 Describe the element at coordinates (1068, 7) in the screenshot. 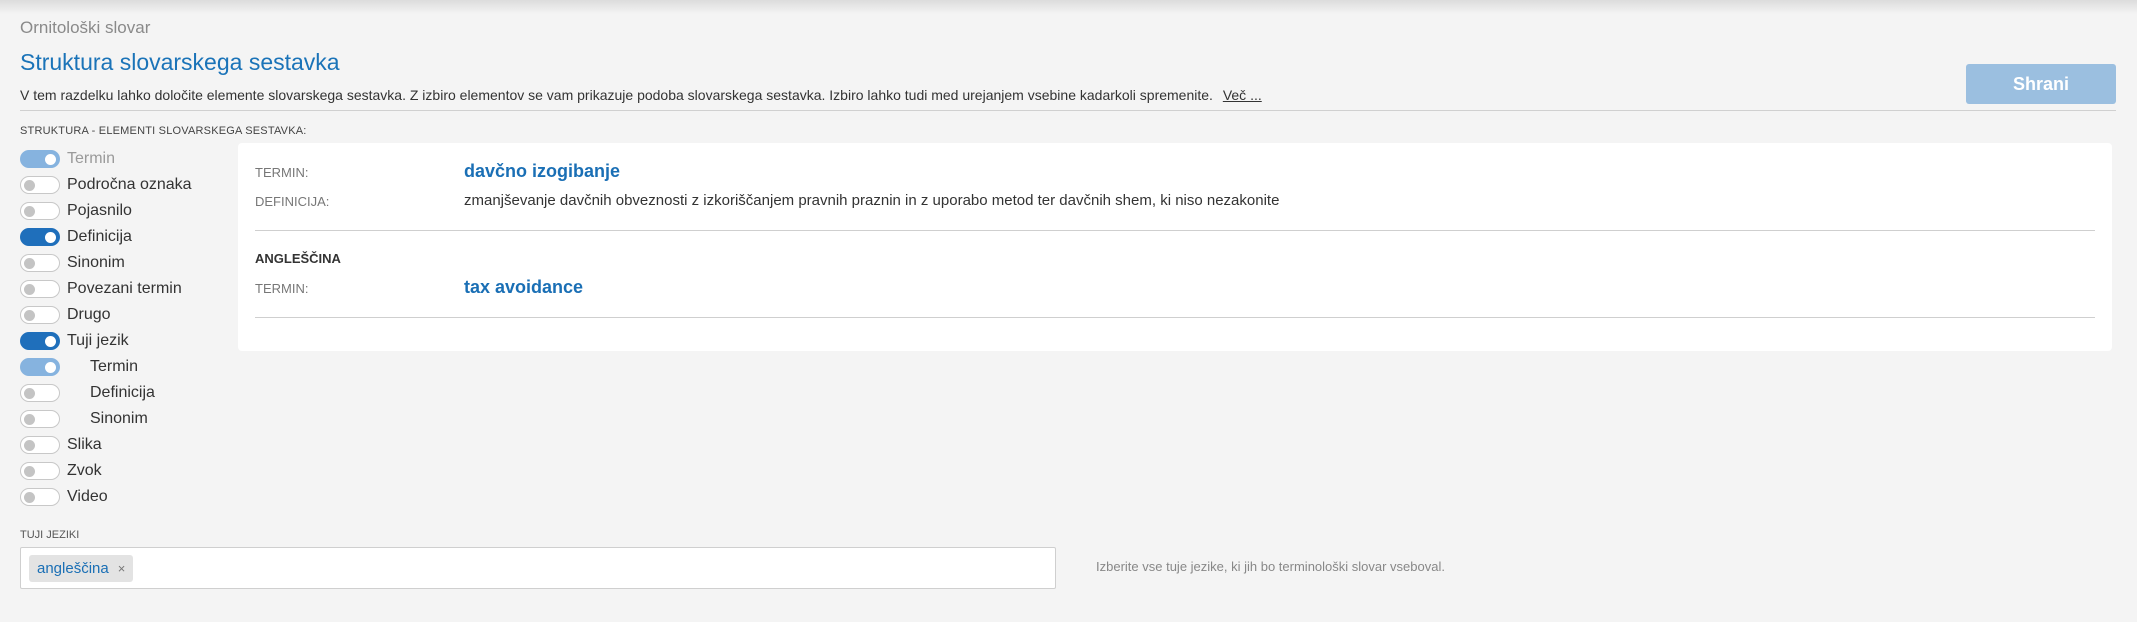

I see `top-shadow` at that location.